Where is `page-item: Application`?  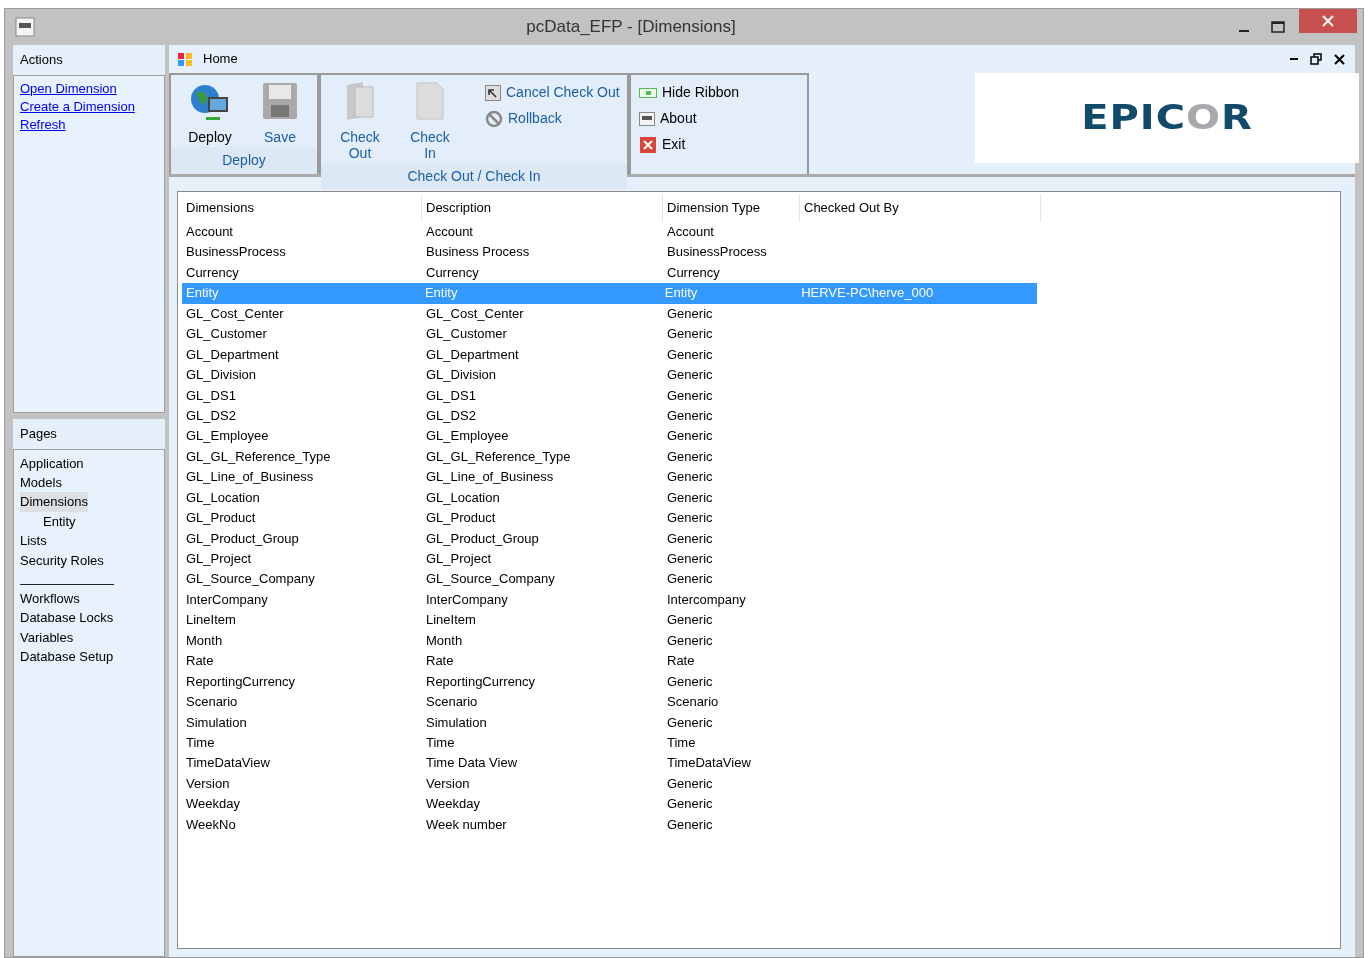 page-item: Application is located at coordinates (52, 463).